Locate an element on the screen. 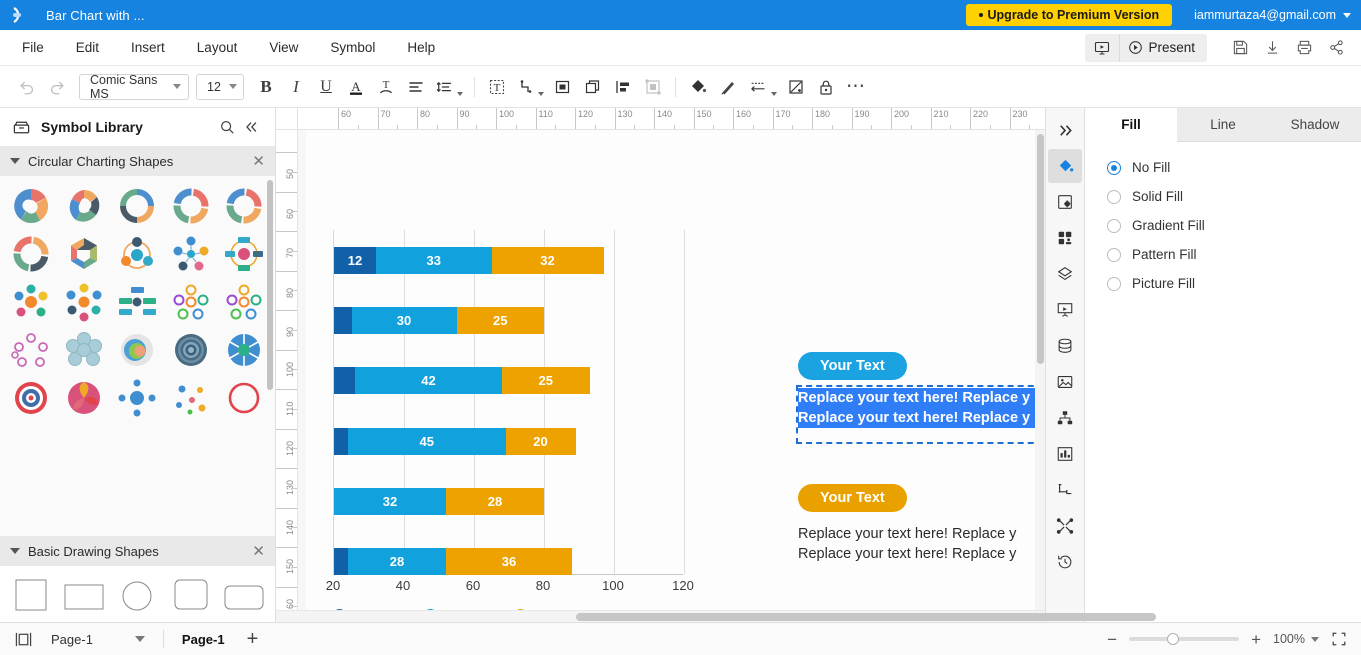 Image resolution: width=1361 pixels, height=655 pixels. present-button: Present is located at coordinates (1163, 47).